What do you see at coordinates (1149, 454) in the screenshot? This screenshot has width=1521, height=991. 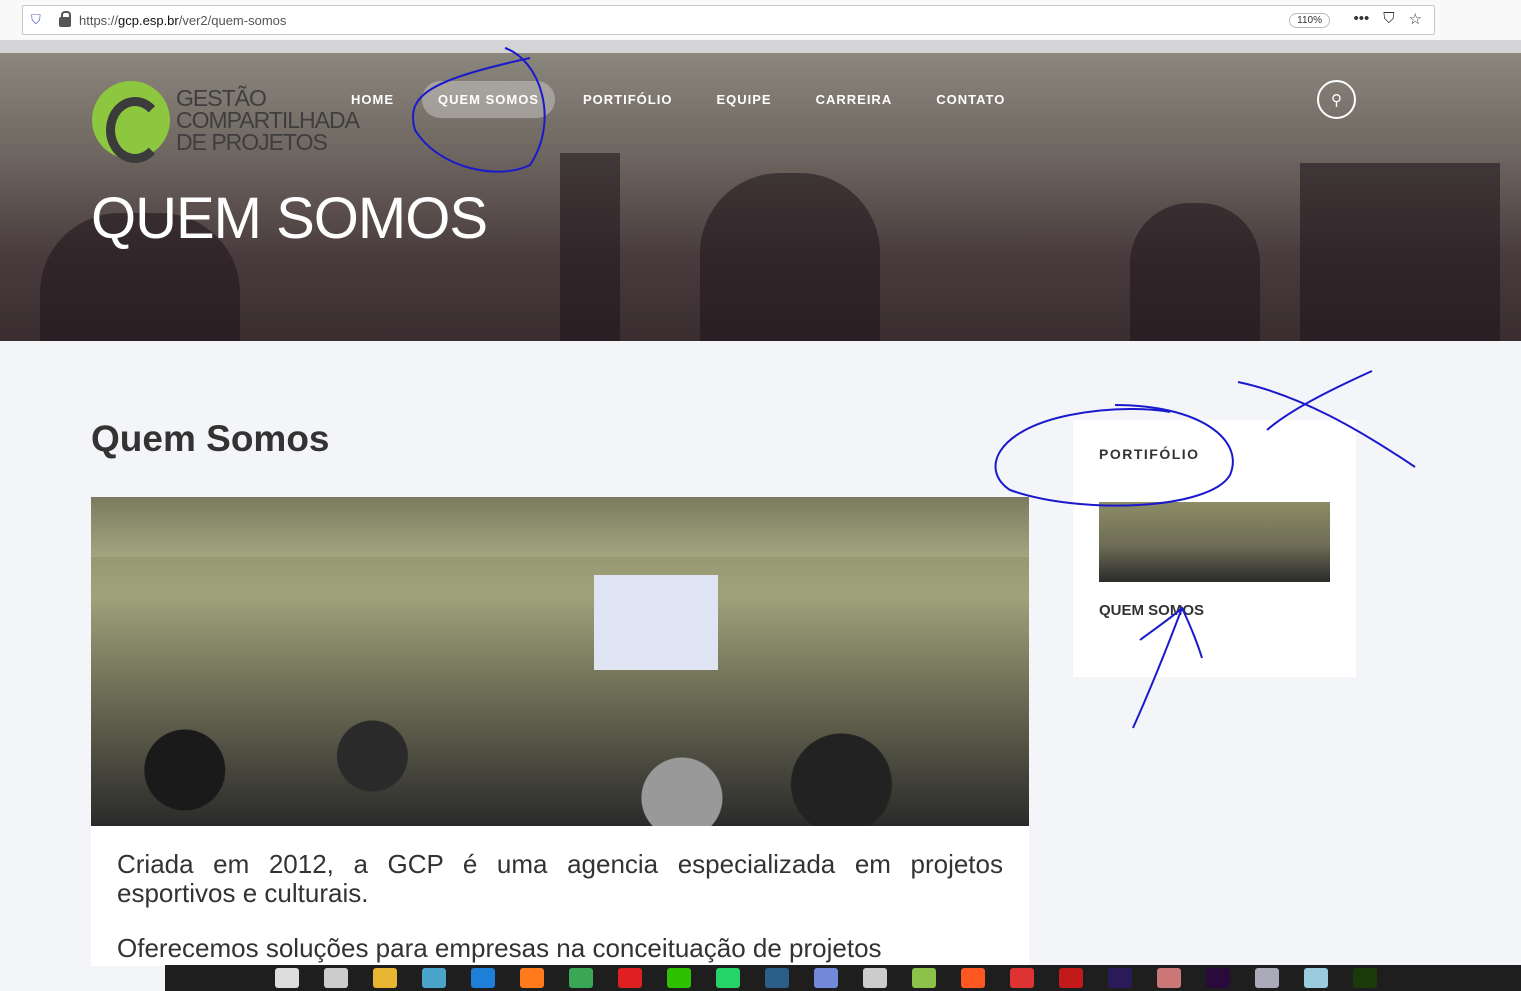 I see `sidebar-heading: PORTIFÓLIO` at bounding box center [1149, 454].